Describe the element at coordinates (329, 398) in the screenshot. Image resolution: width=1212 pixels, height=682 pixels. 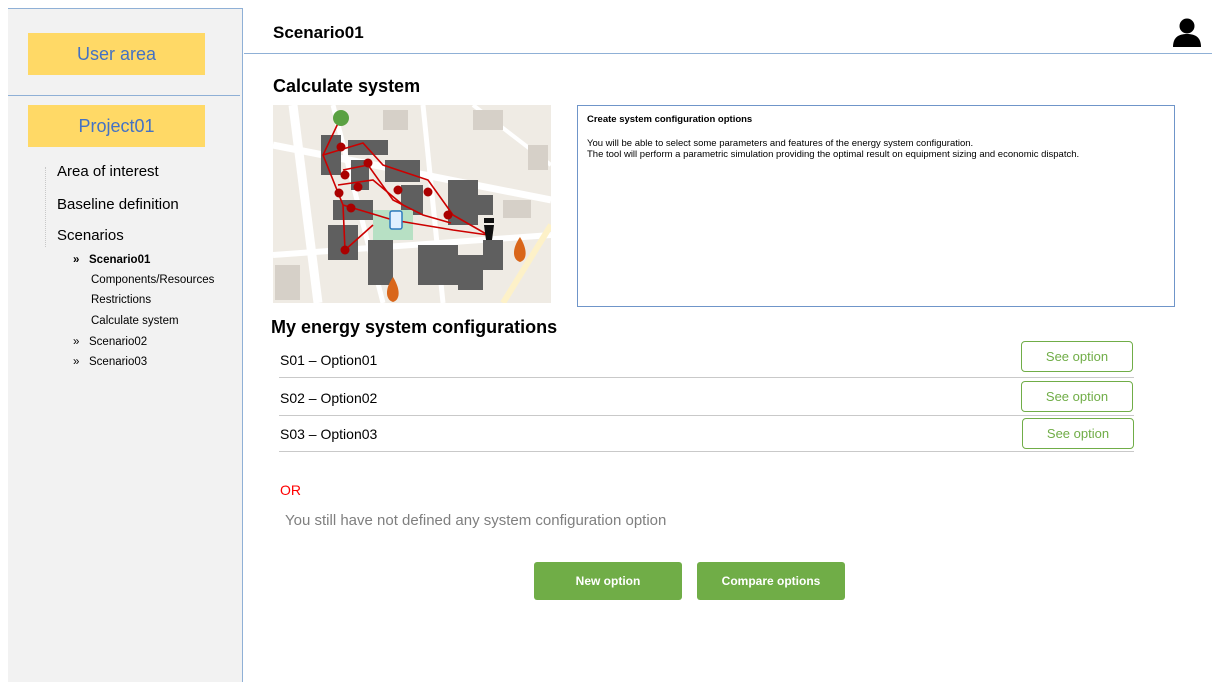
I see `option-label: S02 – Option02` at that location.